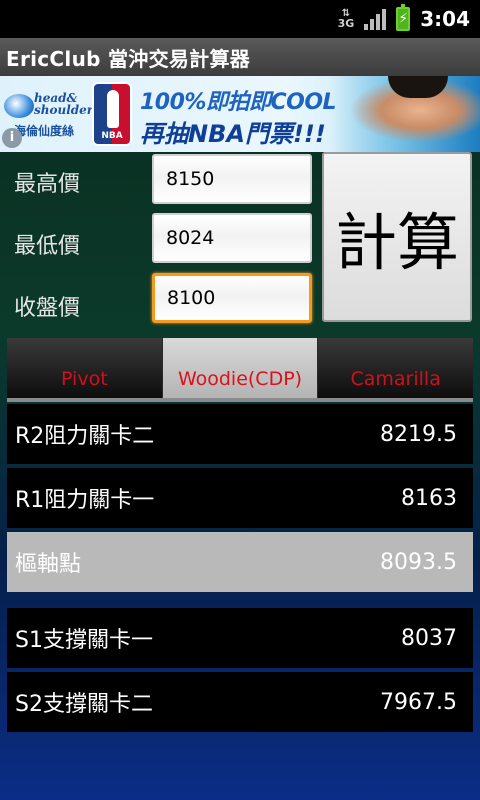 Image resolution: width=480 pixels, height=800 pixels. Describe the element at coordinates (67, 104) in the screenshot. I see `ad-brand-name: head& shoulders` at that location.